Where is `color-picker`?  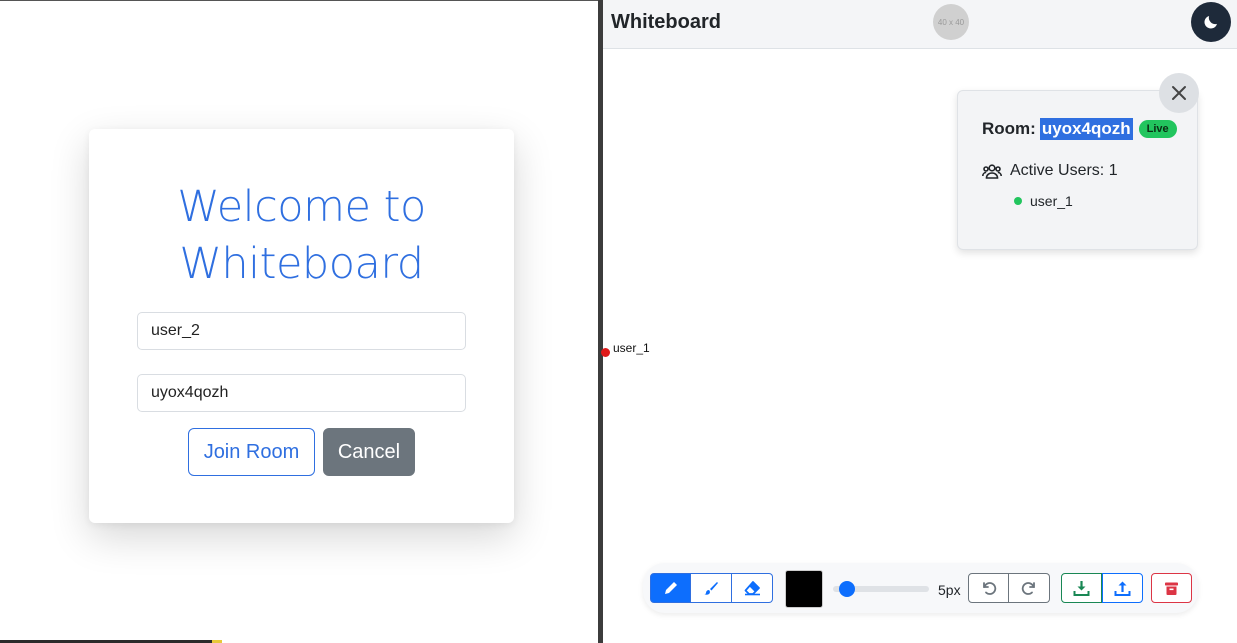
color-picker is located at coordinates (804, 589).